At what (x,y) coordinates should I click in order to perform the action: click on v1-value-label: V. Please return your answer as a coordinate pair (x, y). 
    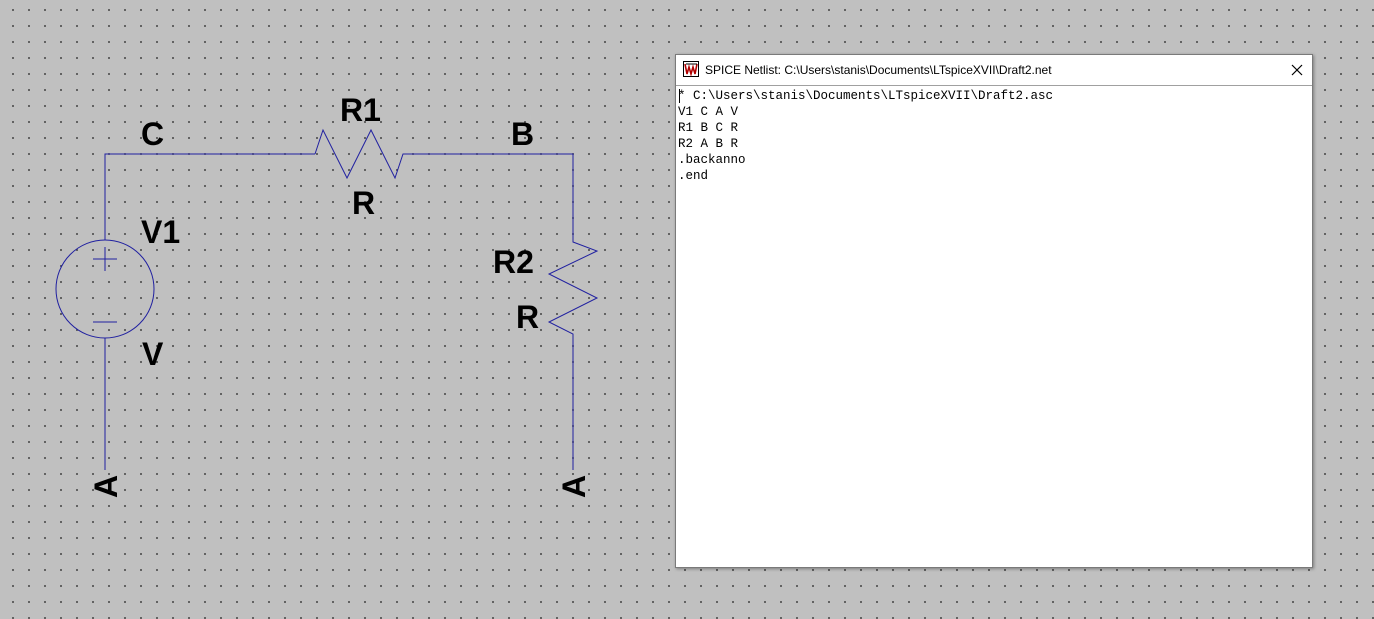
    Looking at the image, I should click on (153, 354).